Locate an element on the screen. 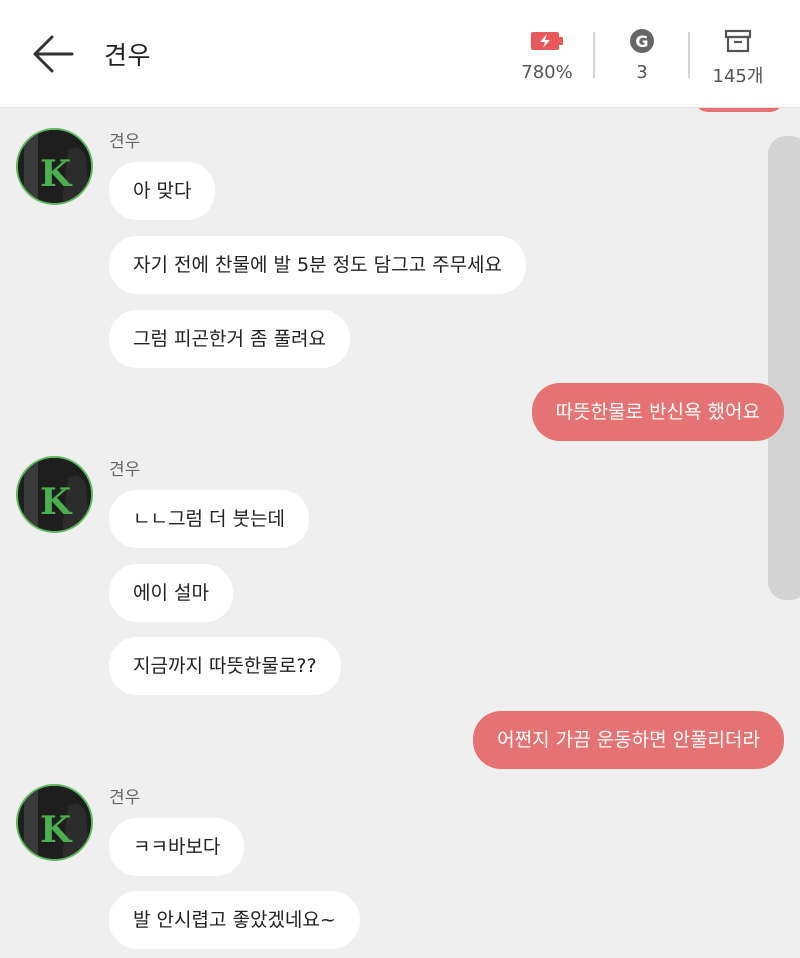 Image resolution: width=800 pixels, height=958 pixels. chat-title: 견우 is located at coordinates (128, 55).